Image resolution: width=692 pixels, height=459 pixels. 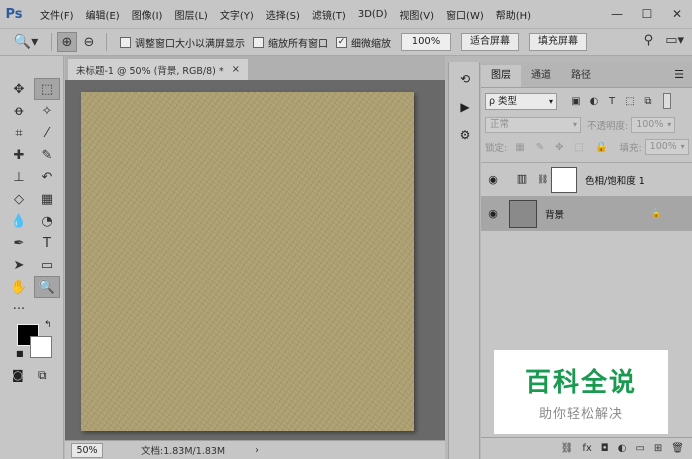 What do you see at coordinates (541, 76) in the screenshot?
I see `tab-channels: 通道` at bounding box center [541, 76].